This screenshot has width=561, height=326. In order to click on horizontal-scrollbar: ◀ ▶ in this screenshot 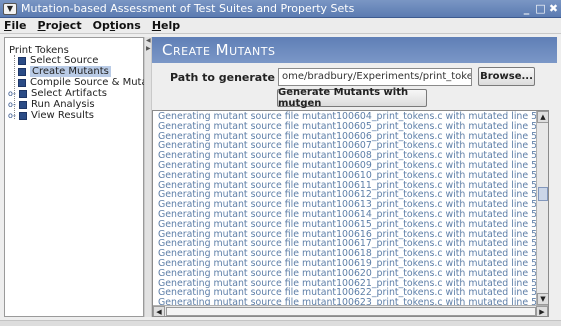, I will do `click(350, 310)`.